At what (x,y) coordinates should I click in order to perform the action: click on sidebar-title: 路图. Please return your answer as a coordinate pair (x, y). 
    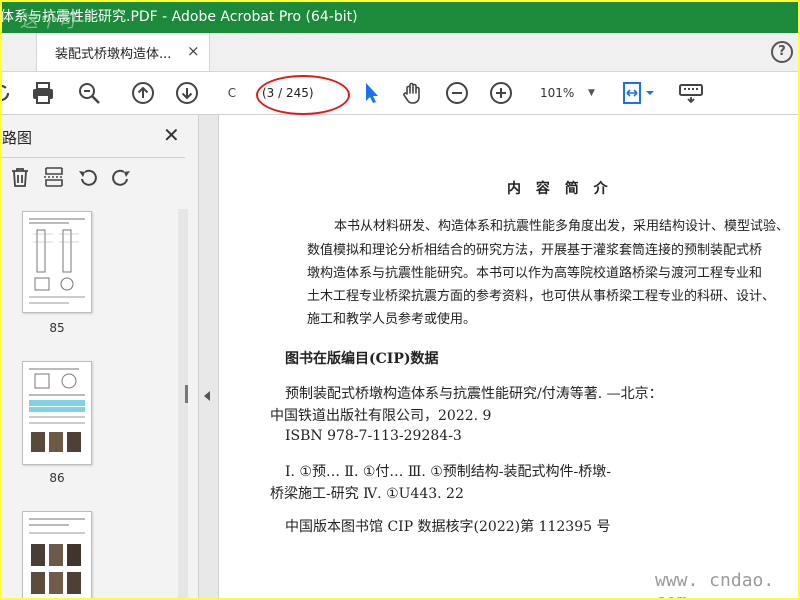
    Looking at the image, I should click on (17, 138).